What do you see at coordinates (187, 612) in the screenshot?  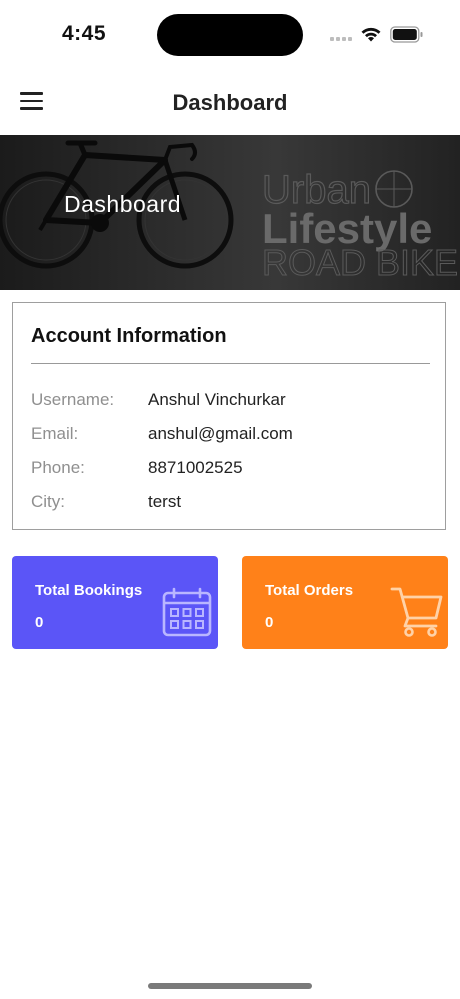 I see `calendar-icon` at bounding box center [187, 612].